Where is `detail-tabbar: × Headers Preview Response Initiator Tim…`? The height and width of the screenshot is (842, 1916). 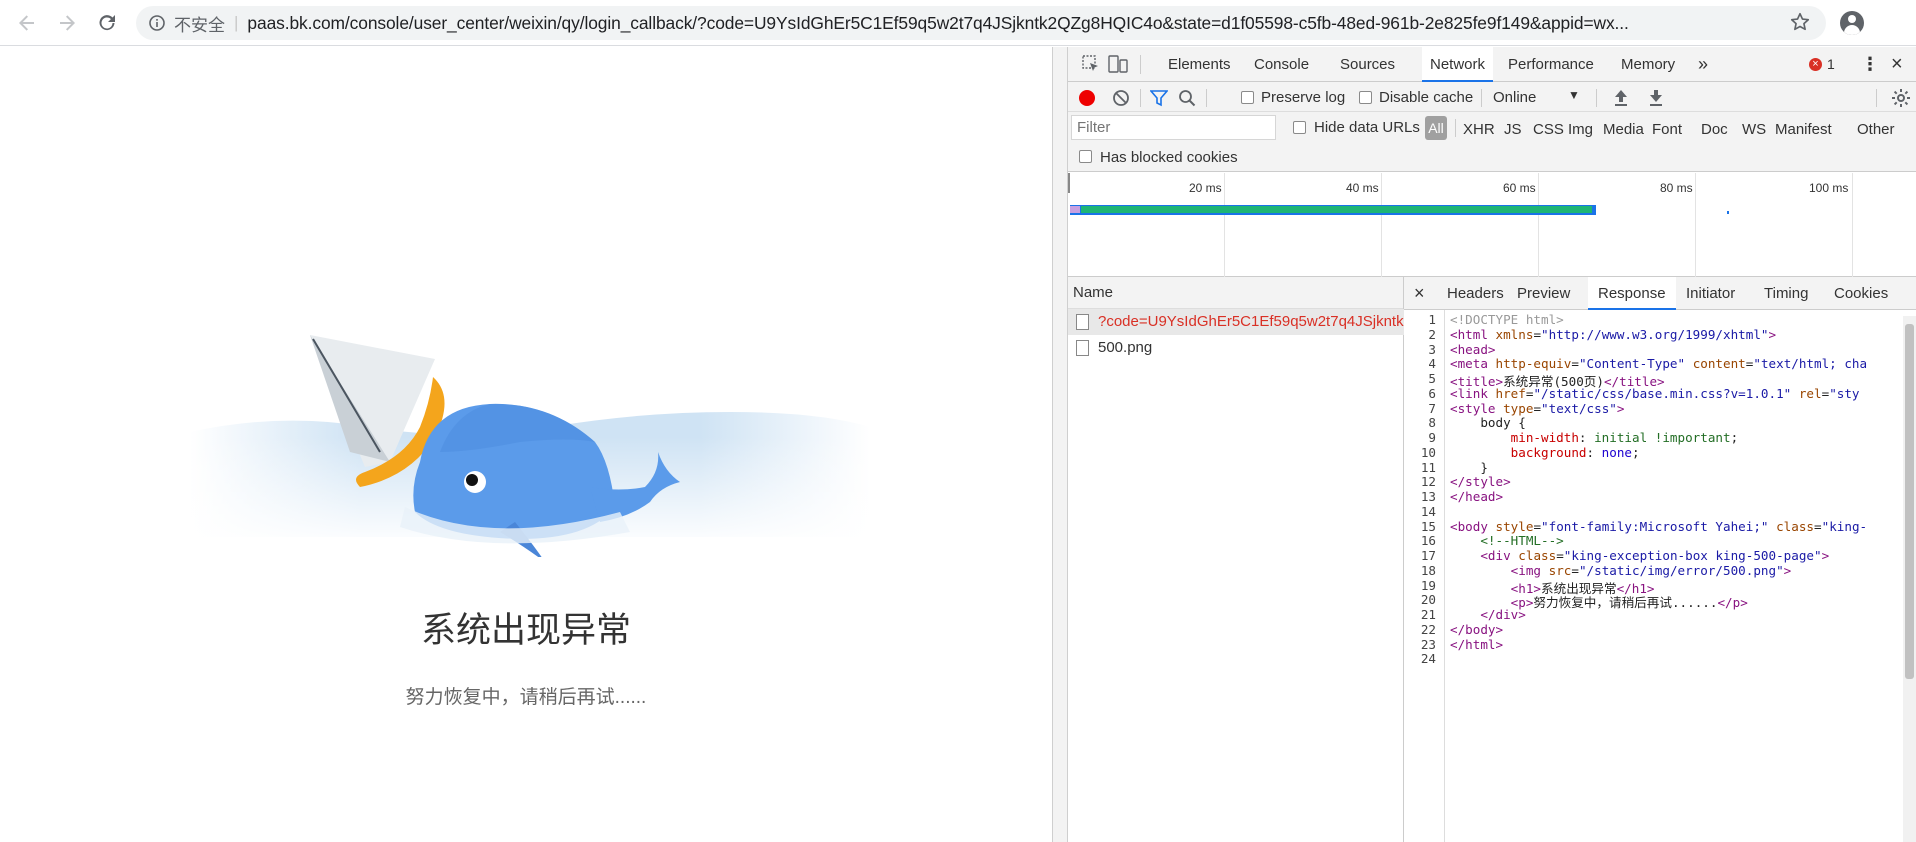
detail-tabbar: × Headers Preview Response Initiator Tim… is located at coordinates (1660, 293).